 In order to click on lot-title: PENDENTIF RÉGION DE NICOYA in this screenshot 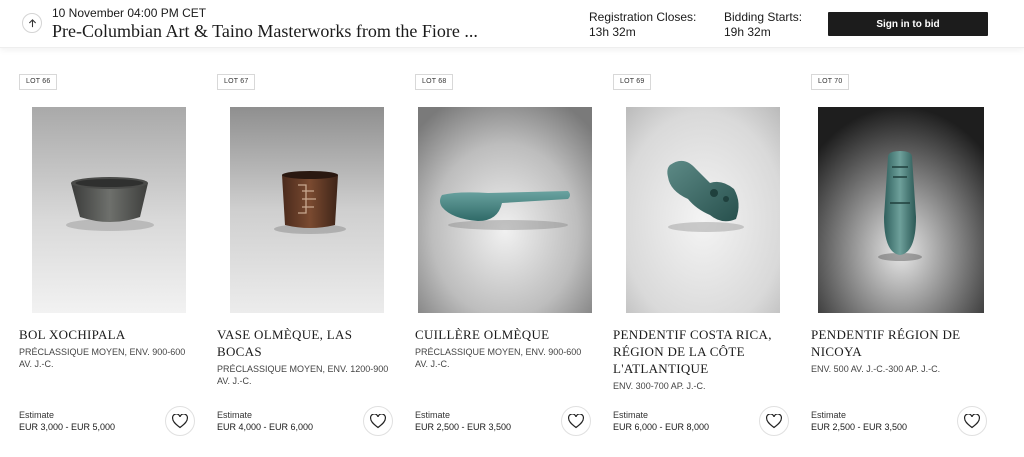, I will do `click(900, 343)`.